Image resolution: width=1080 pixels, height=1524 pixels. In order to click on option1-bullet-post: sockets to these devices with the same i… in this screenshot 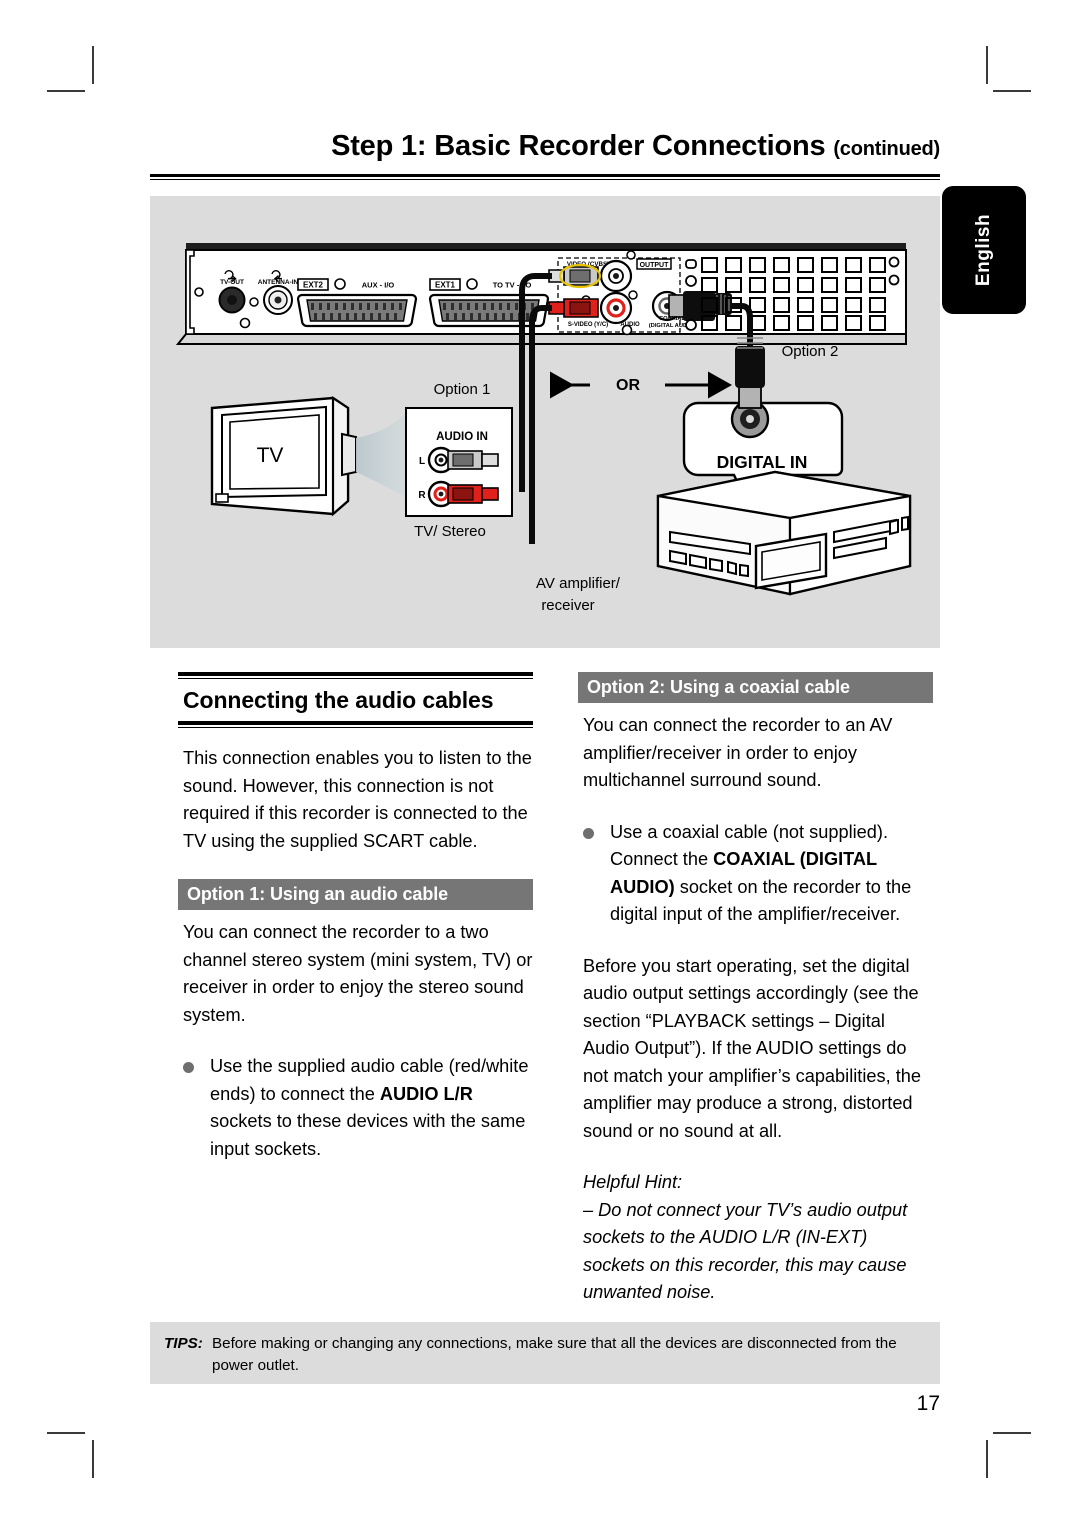, I will do `click(368, 1135)`.